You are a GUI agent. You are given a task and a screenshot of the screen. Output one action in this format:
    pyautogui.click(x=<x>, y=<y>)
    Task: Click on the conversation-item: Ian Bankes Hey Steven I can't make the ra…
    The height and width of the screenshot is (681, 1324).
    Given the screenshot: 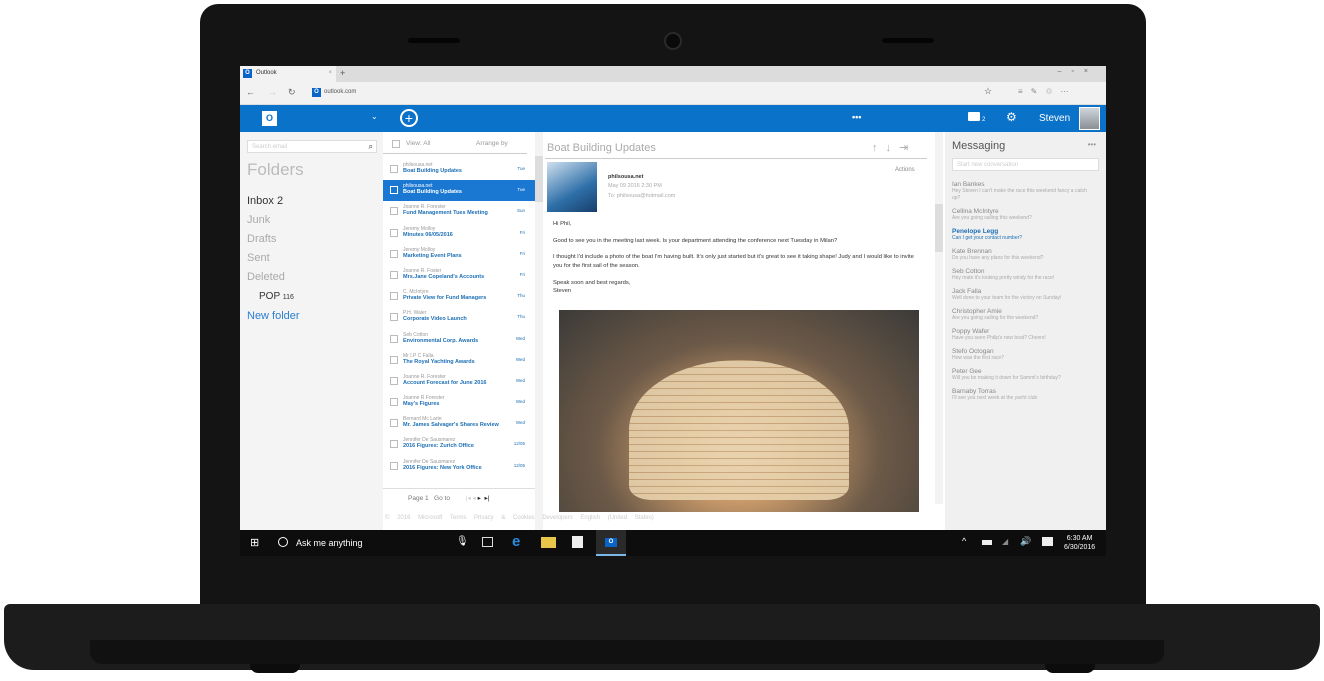 What is the action you would take?
    pyautogui.click(x=1022, y=191)
    